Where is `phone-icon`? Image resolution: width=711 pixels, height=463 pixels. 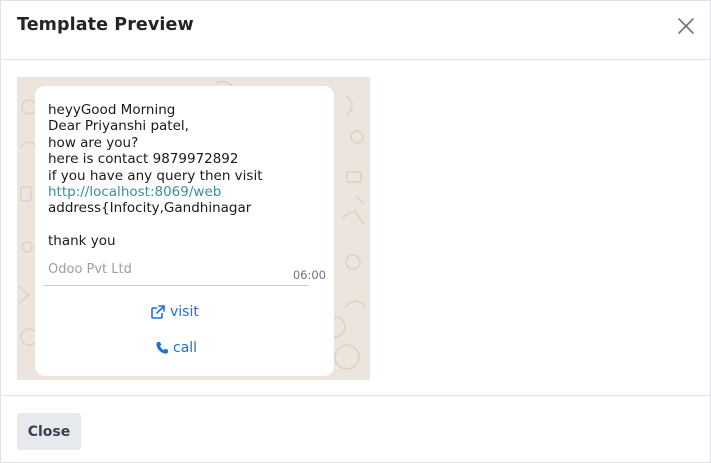
phone-icon is located at coordinates (162, 348).